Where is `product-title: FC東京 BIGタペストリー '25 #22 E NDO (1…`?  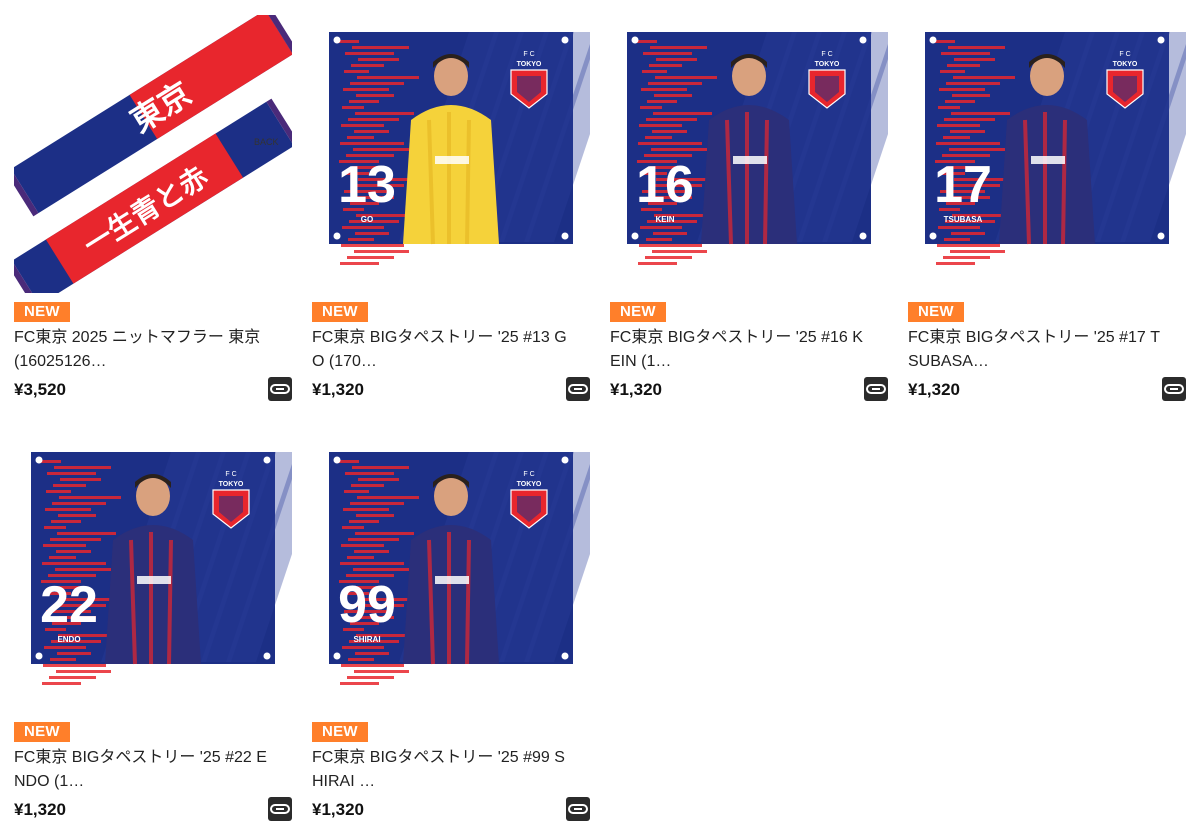 product-title: FC東京 BIGタペストリー '25 #22 E NDO (1… is located at coordinates (153, 770).